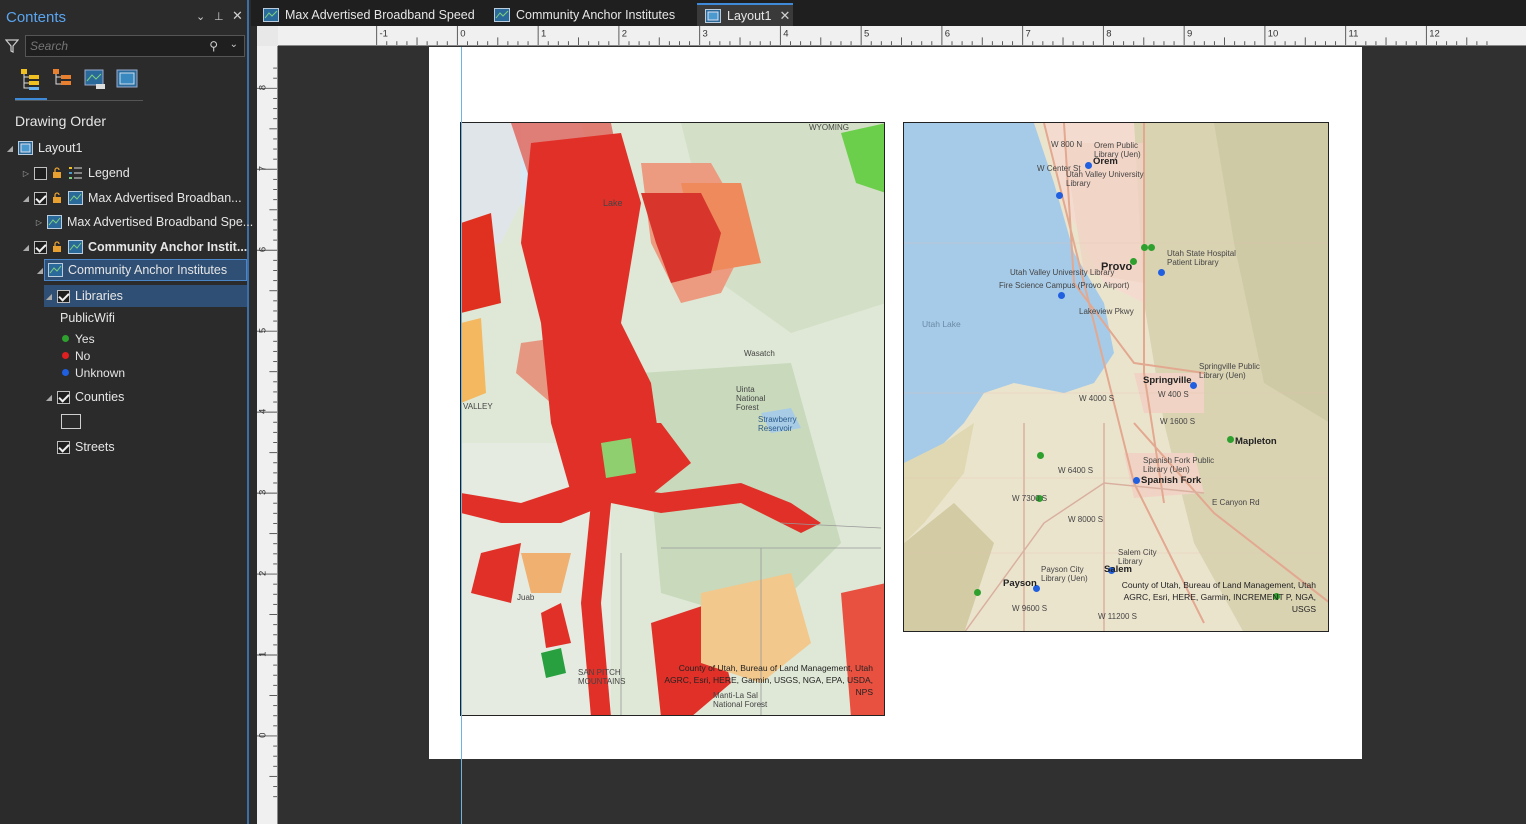  What do you see at coordinates (1059, 168) in the screenshot?
I see `road-label: W Center St` at bounding box center [1059, 168].